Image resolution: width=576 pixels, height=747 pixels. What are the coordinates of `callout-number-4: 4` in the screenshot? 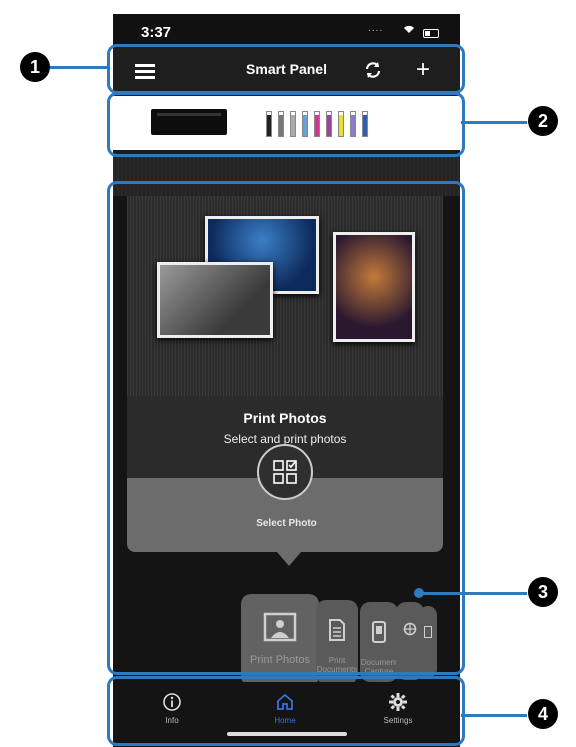 It's located at (543, 714).